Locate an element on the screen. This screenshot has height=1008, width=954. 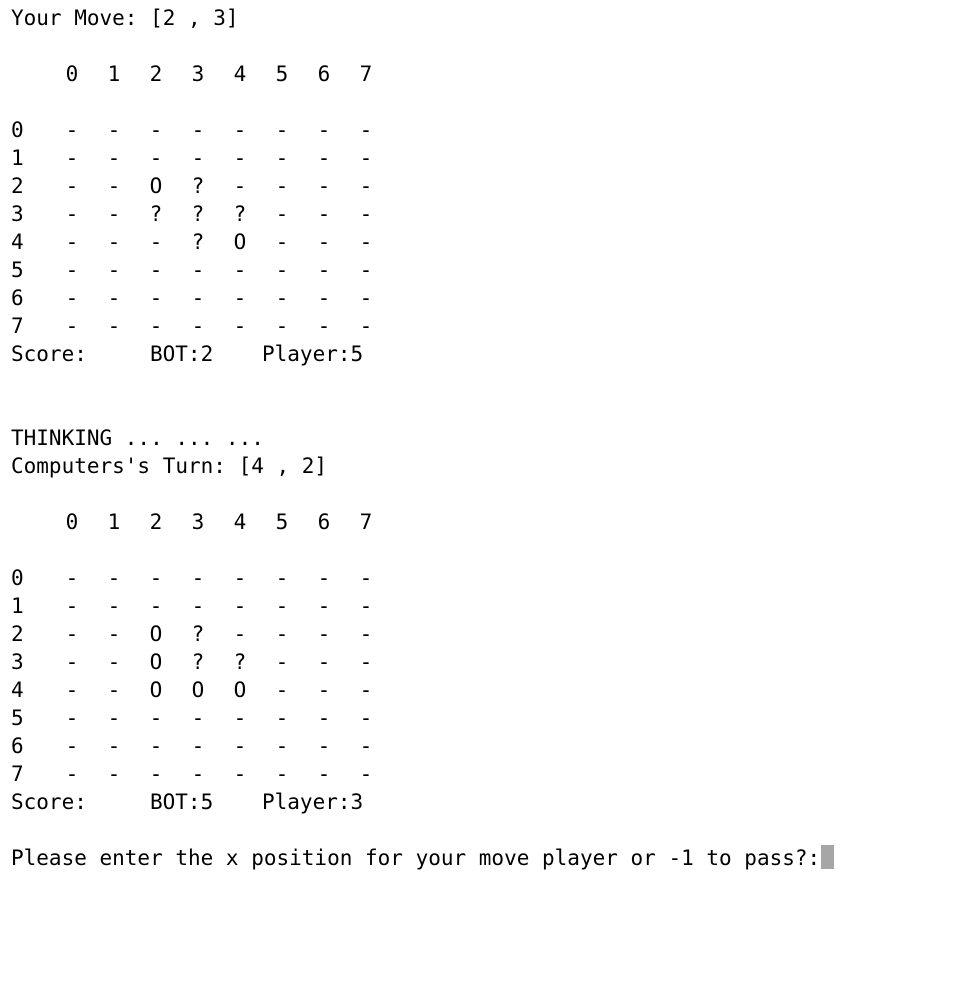
board-row: 0 - - - - - - - - is located at coordinates (482, 130).